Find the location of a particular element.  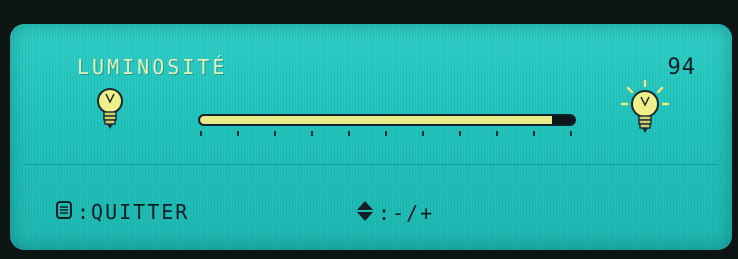

menu-button-icon is located at coordinates (64, 212).